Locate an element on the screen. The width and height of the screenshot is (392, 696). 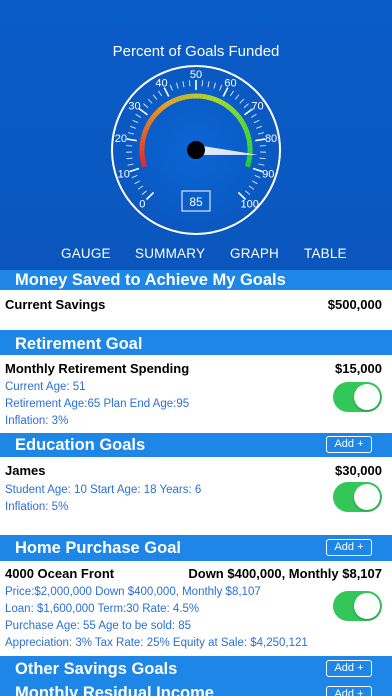
add-other-savings-button: Add + is located at coordinates (349, 668).